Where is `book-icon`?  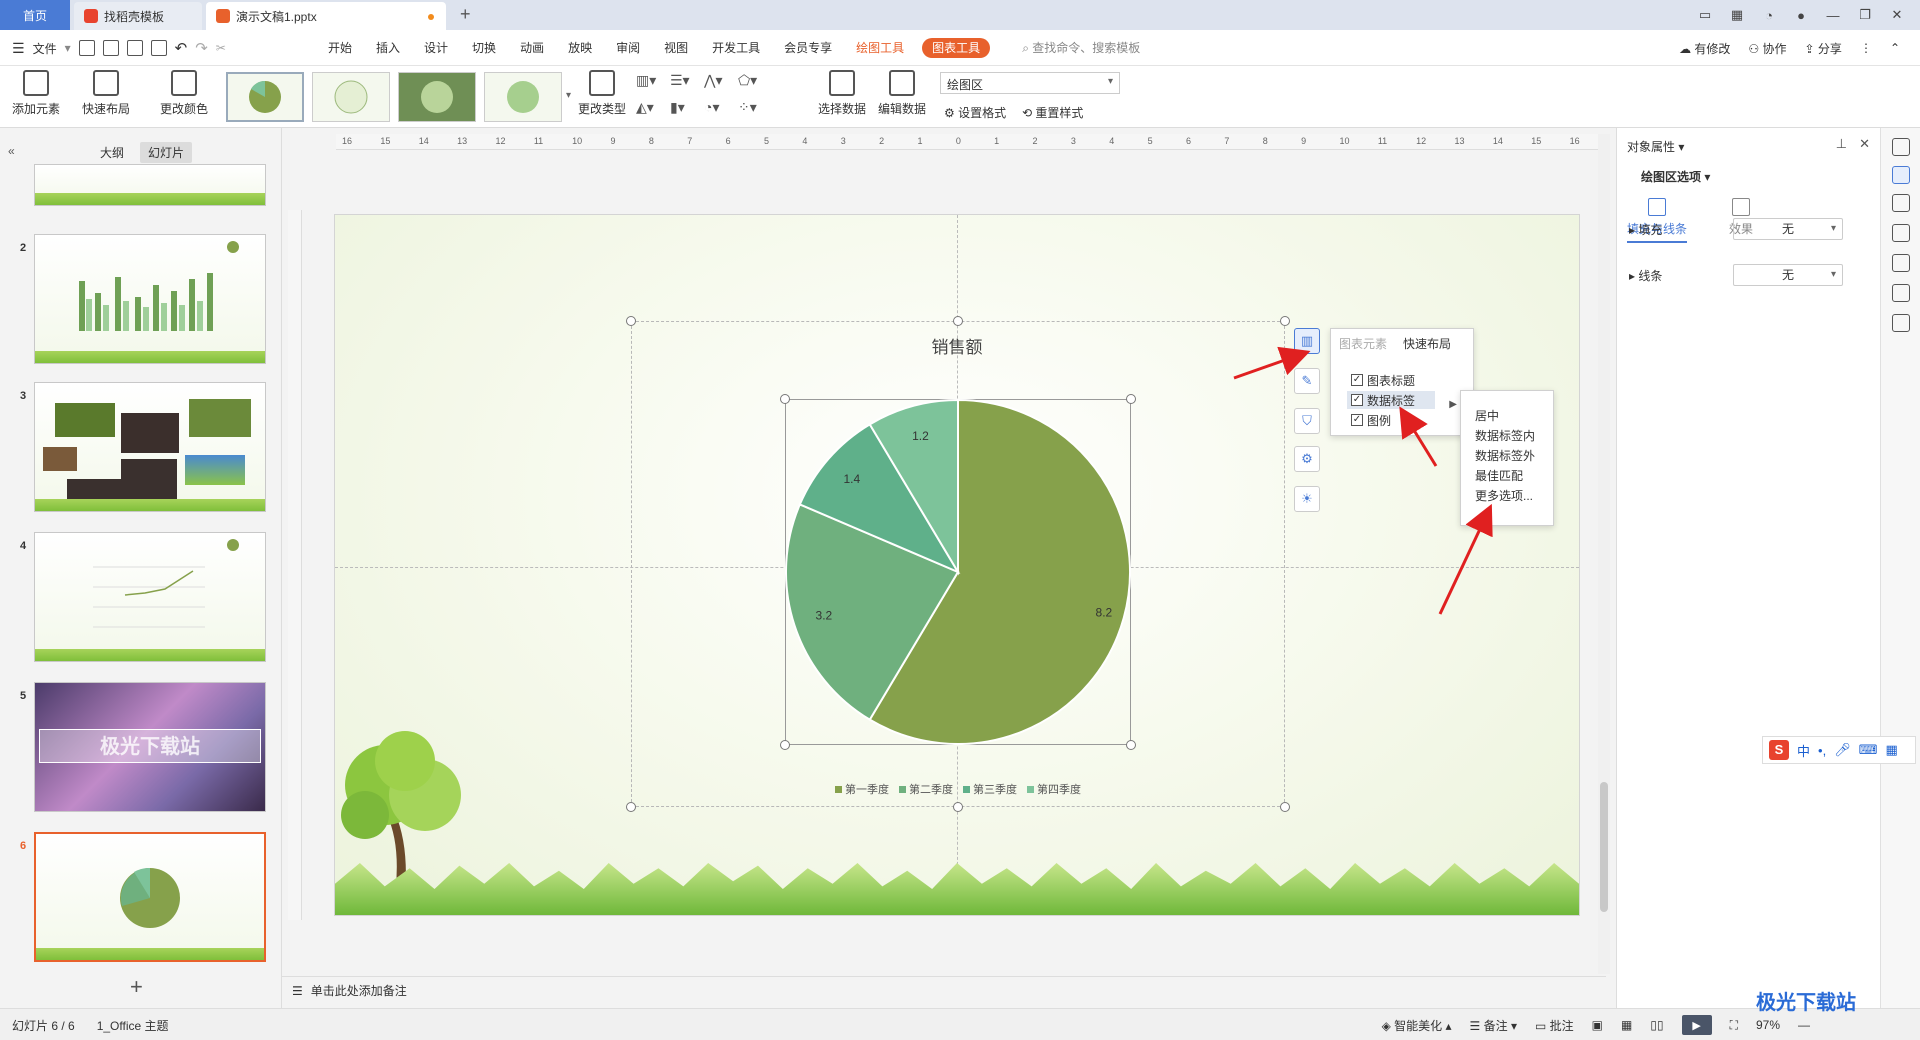
book-icon is located at coordinates (1901, 323).